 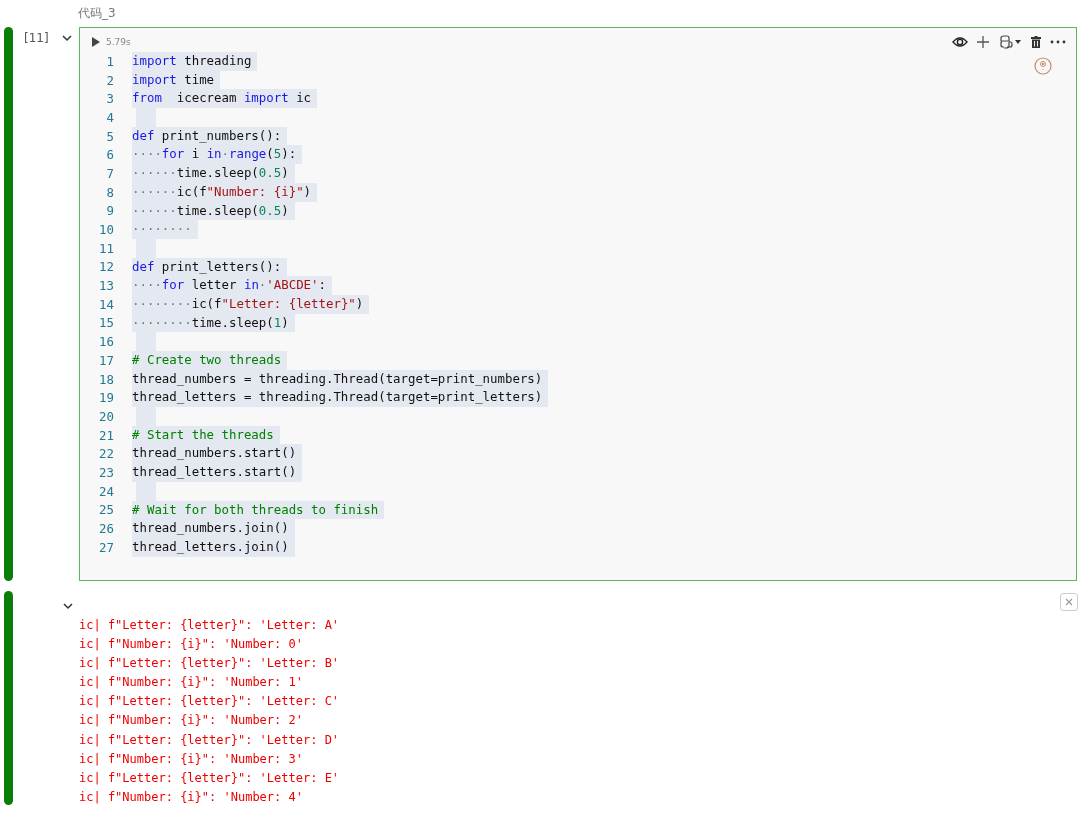 What do you see at coordinates (106, 342) in the screenshot?
I see `line-number: 16` at bounding box center [106, 342].